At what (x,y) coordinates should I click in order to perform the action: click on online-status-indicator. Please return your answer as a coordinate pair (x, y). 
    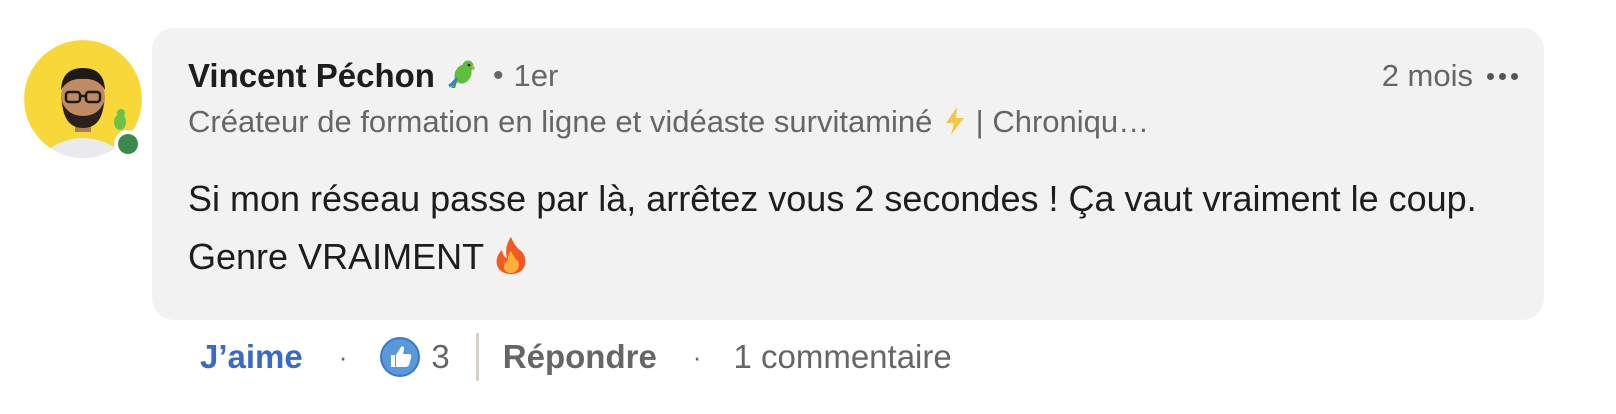
    Looking at the image, I should click on (128, 144).